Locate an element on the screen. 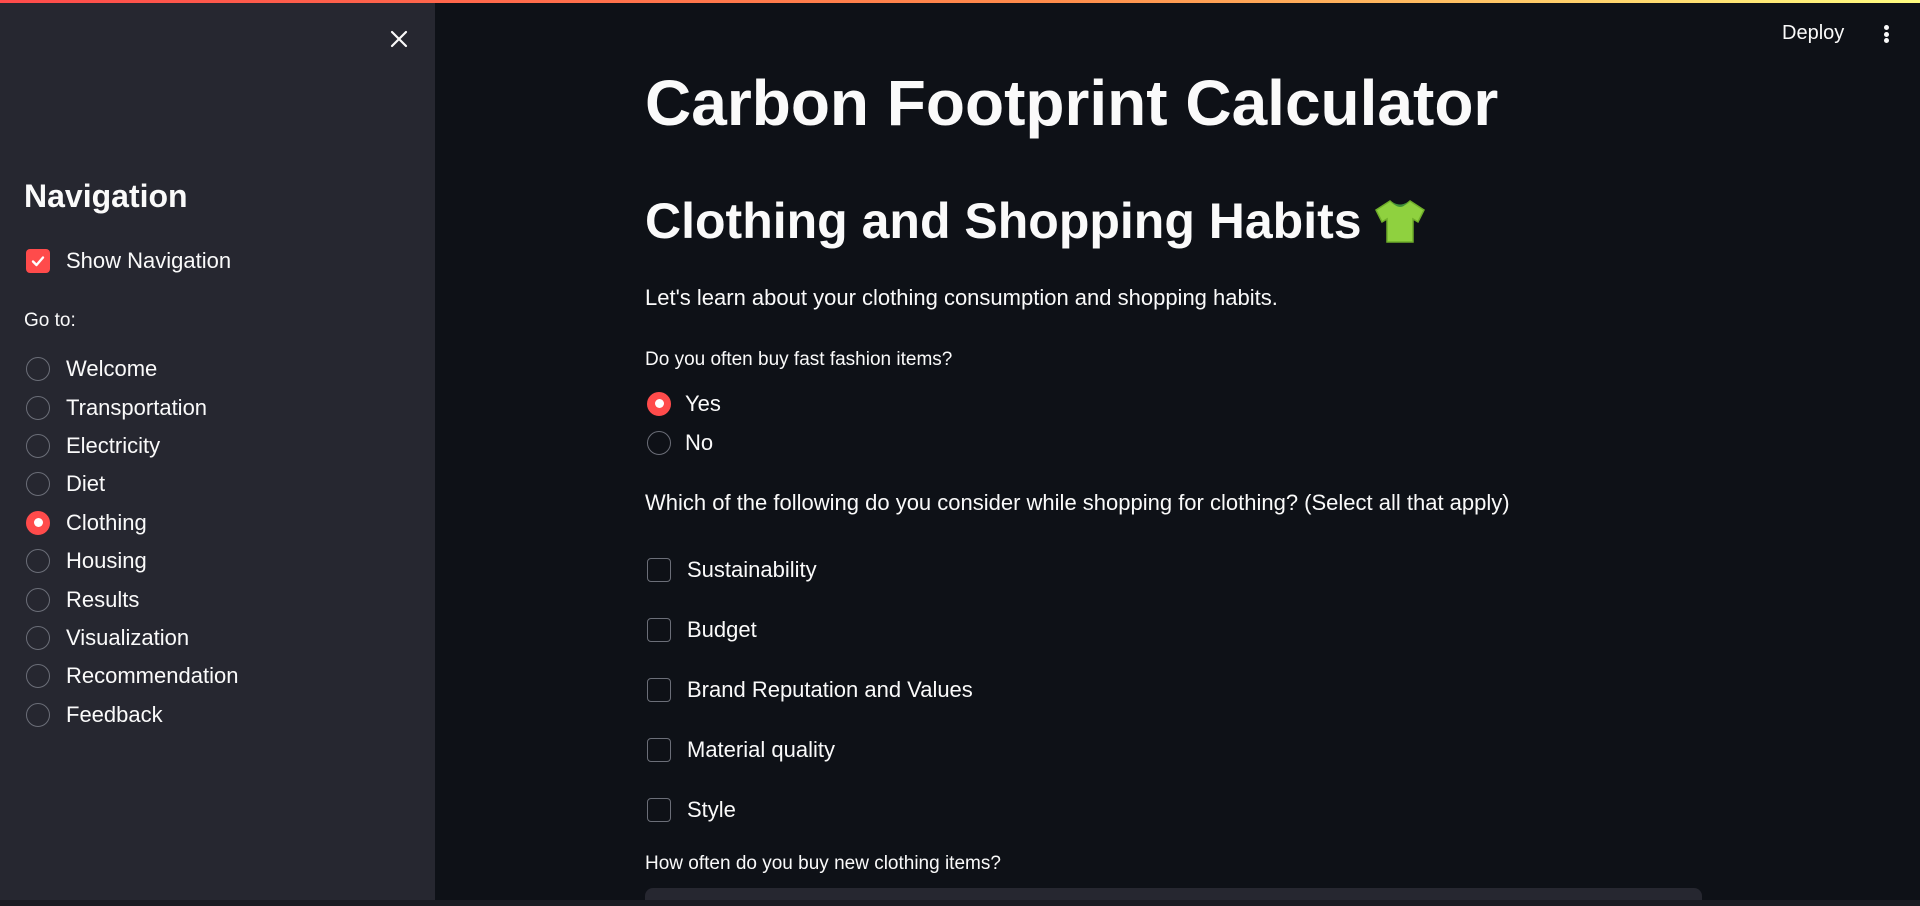 The image size is (1920, 906). close-icon is located at coordinates (399, 39).